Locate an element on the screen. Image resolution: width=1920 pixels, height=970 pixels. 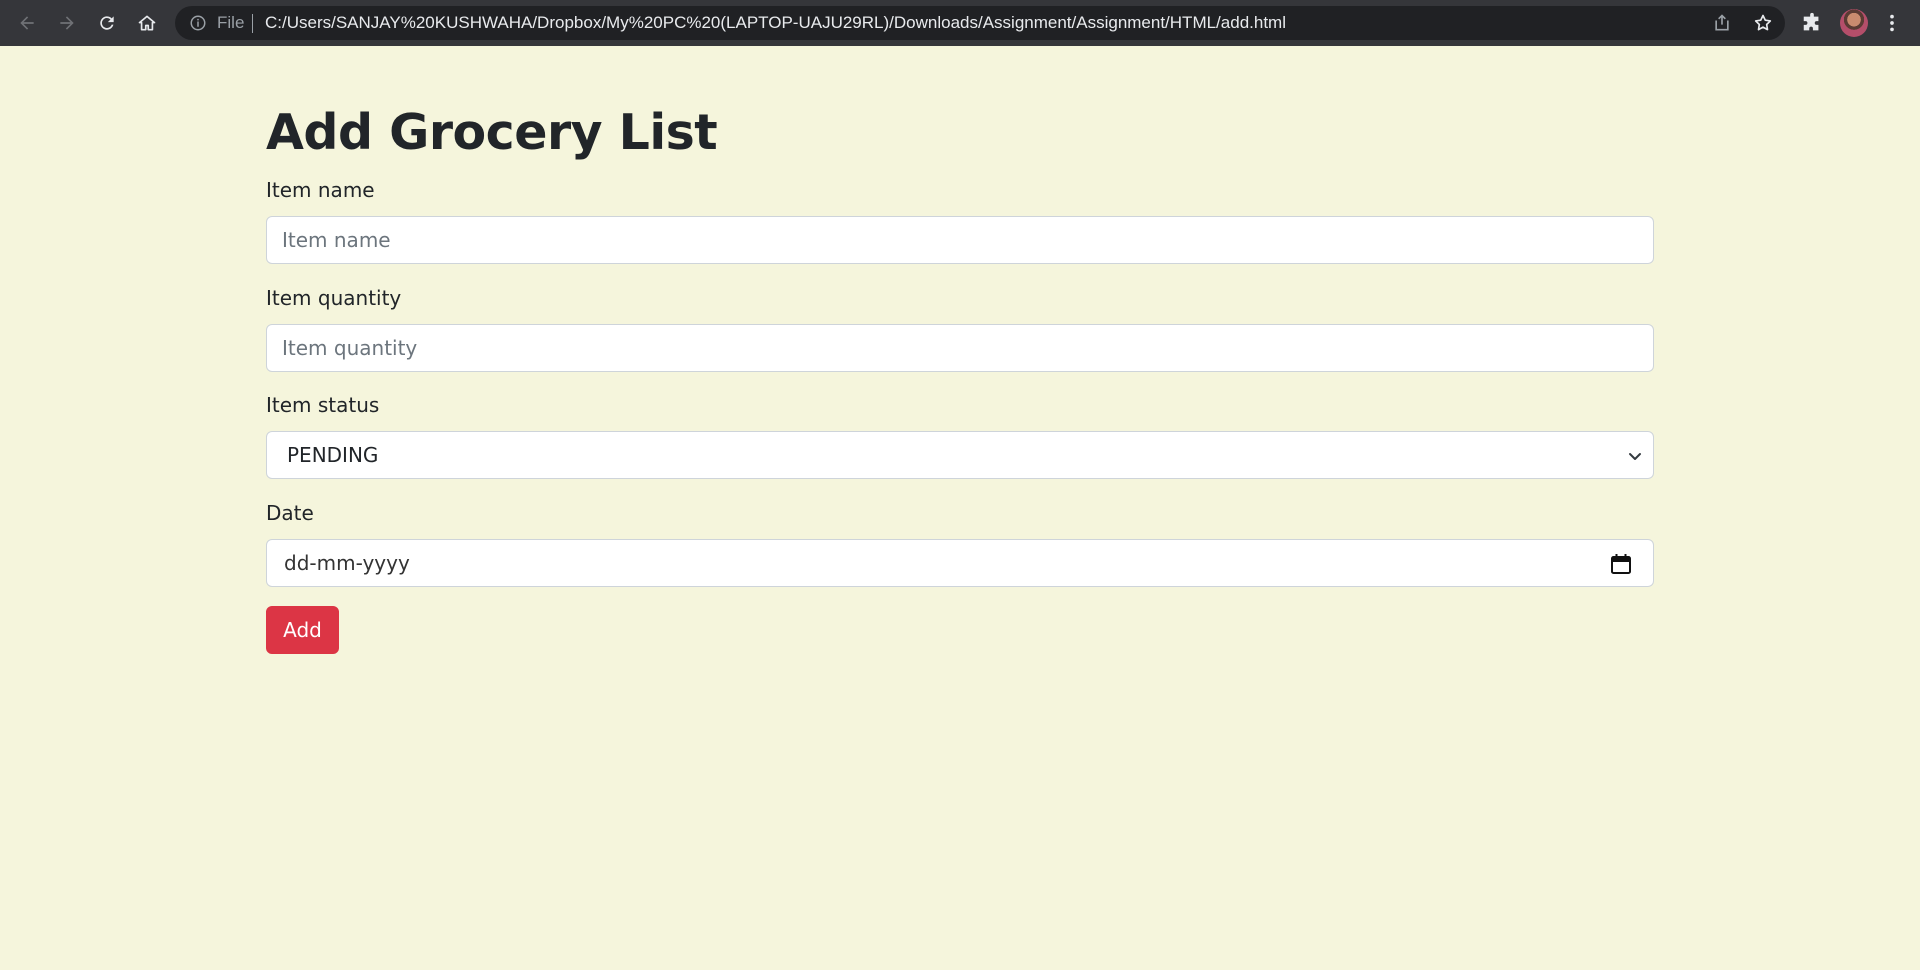
date-value: dd-mm-yyyy is located at coordinates (347, 563).